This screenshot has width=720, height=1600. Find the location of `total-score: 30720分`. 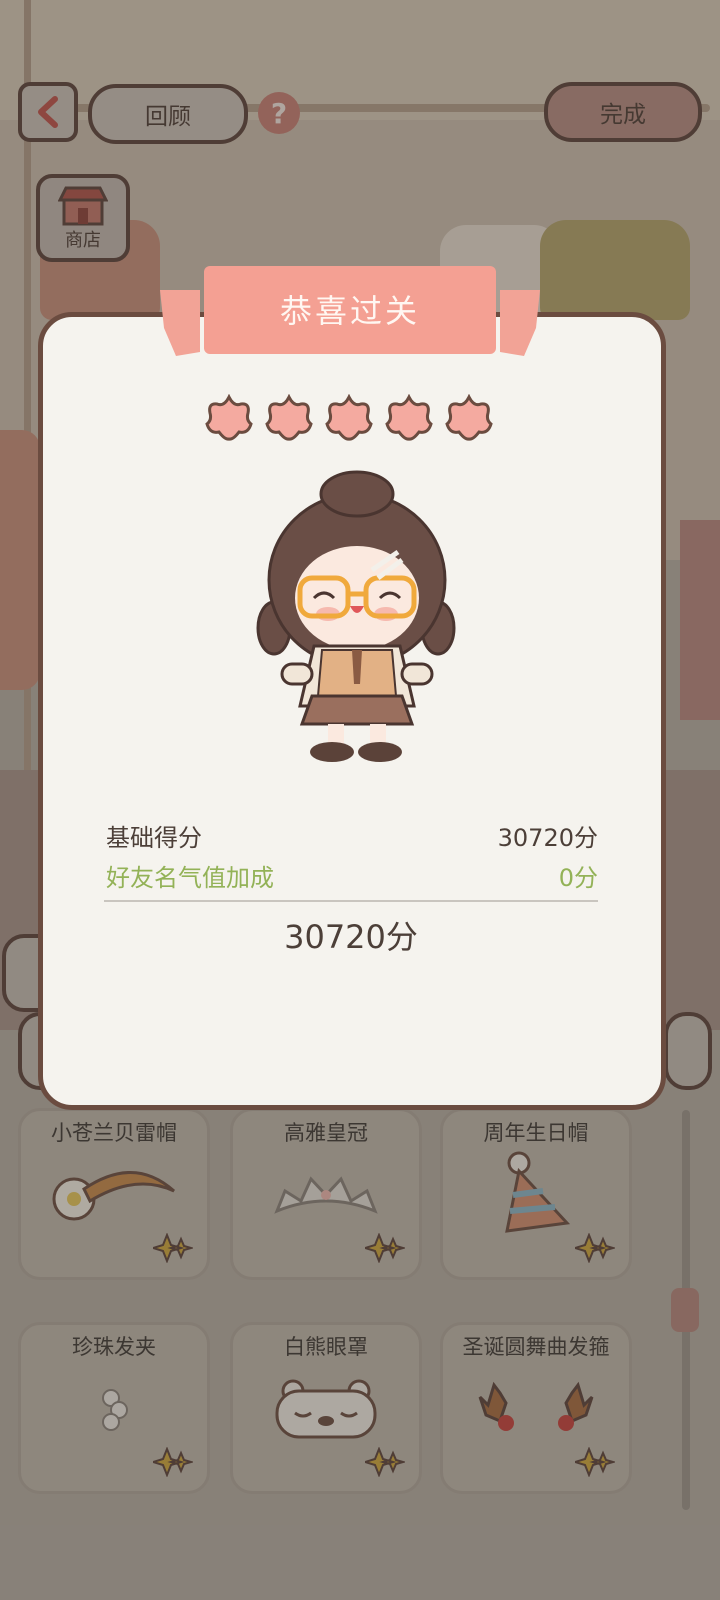

total-score: 30720分 is located at coordinates (351, 937).